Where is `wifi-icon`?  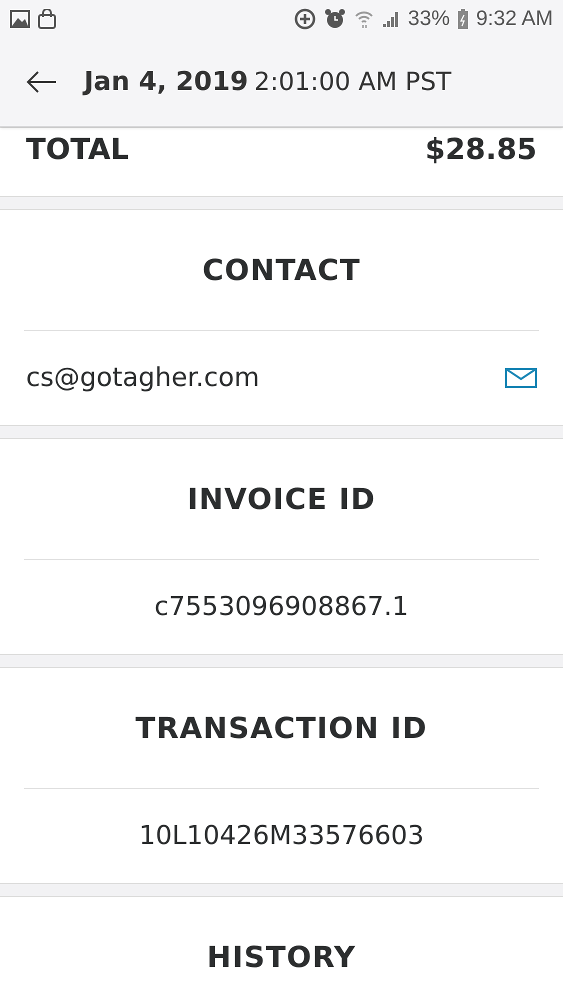
wifi-icon is located at coordinates (364, 19).